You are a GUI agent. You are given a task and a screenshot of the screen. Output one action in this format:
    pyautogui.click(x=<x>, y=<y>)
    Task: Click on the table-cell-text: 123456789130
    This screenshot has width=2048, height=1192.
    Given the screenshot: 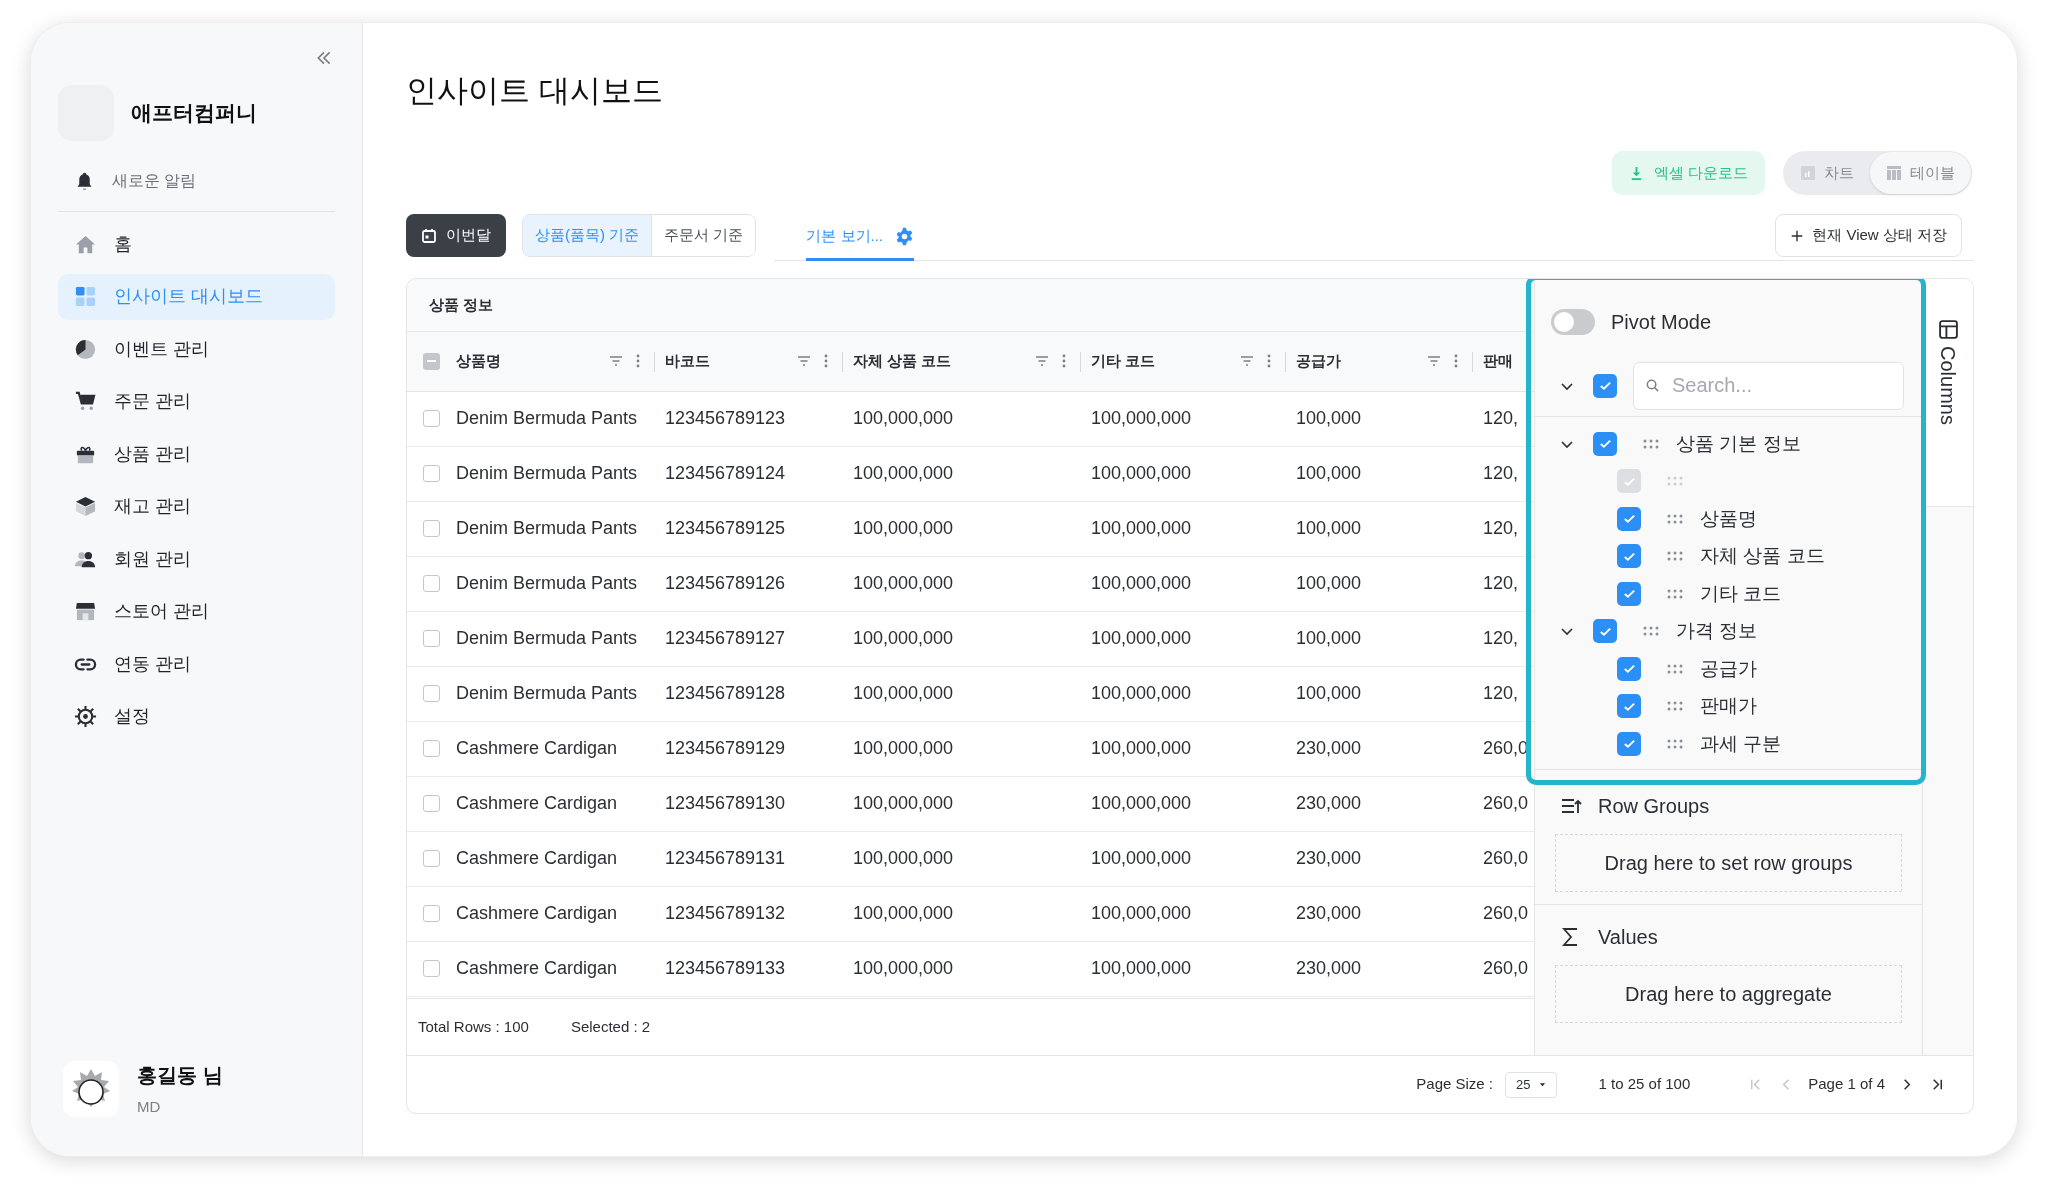 What is the action you would take?
    pyautogui.click(x=725, y=804)
    